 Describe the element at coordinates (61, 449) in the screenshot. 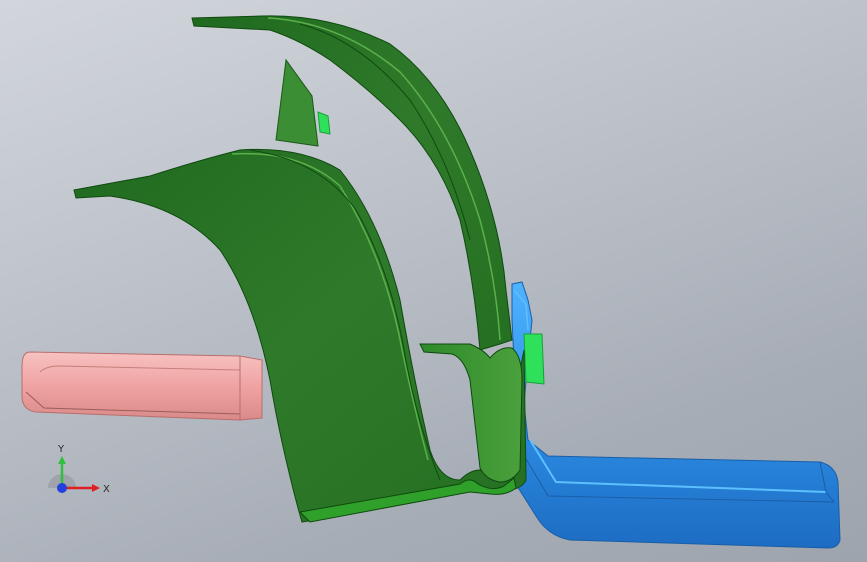

I see `y-axis-label: Y` at that location.